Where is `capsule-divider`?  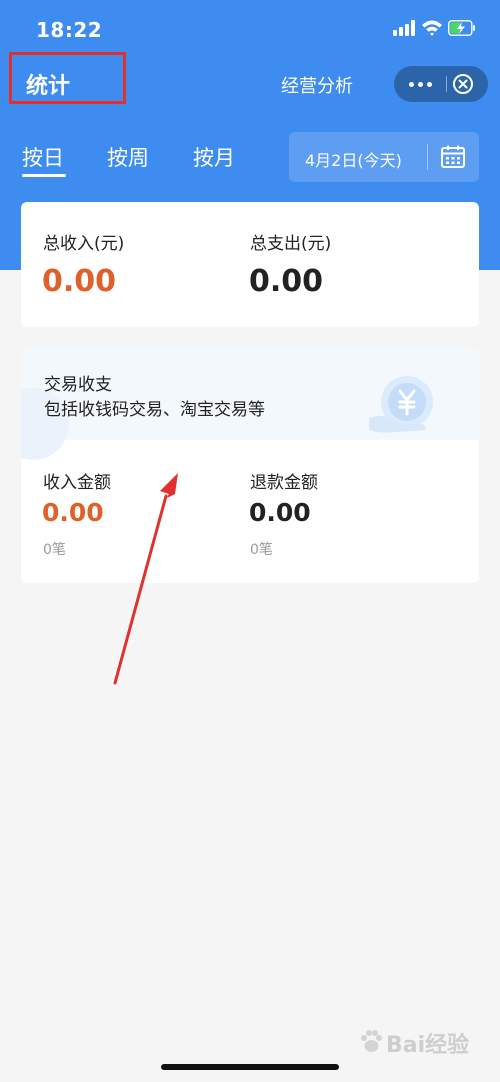
capsule-divider is located at coordinates (446, 84).